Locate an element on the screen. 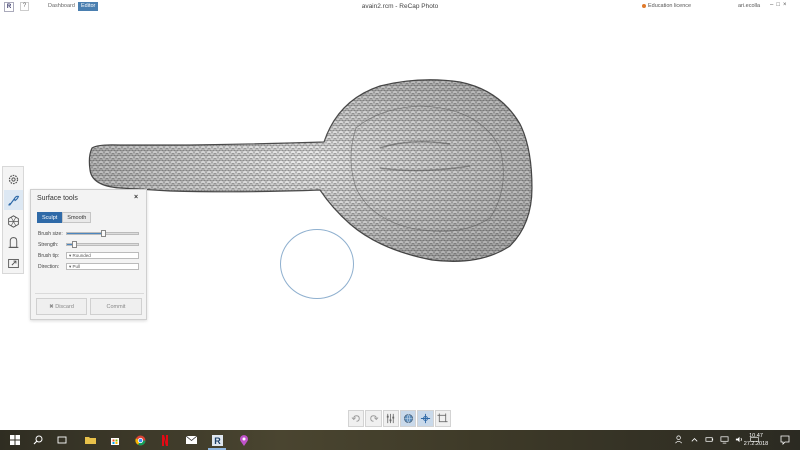  task-view-icon is located at coordinates (62, 440).